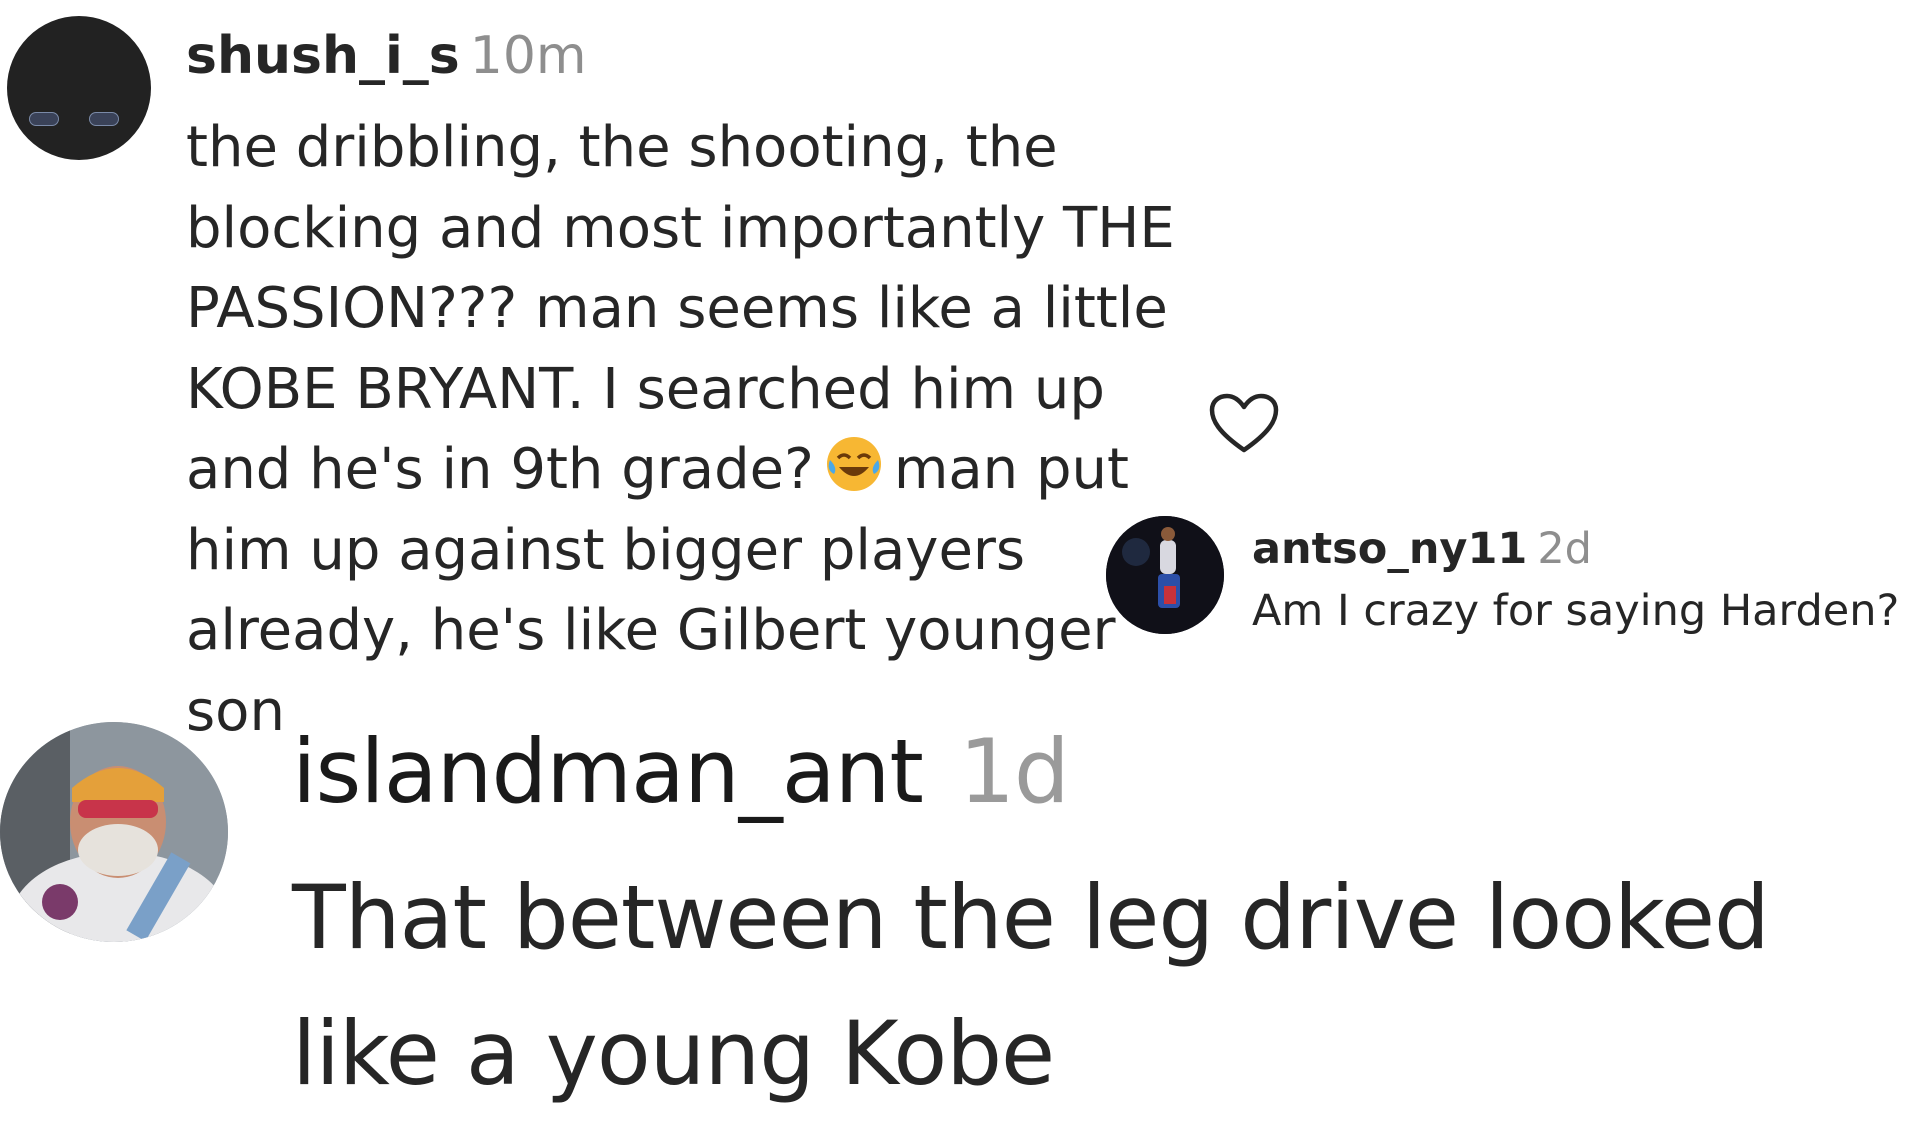  Describe the element at coordinates (1576, 611) in the screenshot. I see `comment-text: Am I crazy for saying Harden?` at that location.